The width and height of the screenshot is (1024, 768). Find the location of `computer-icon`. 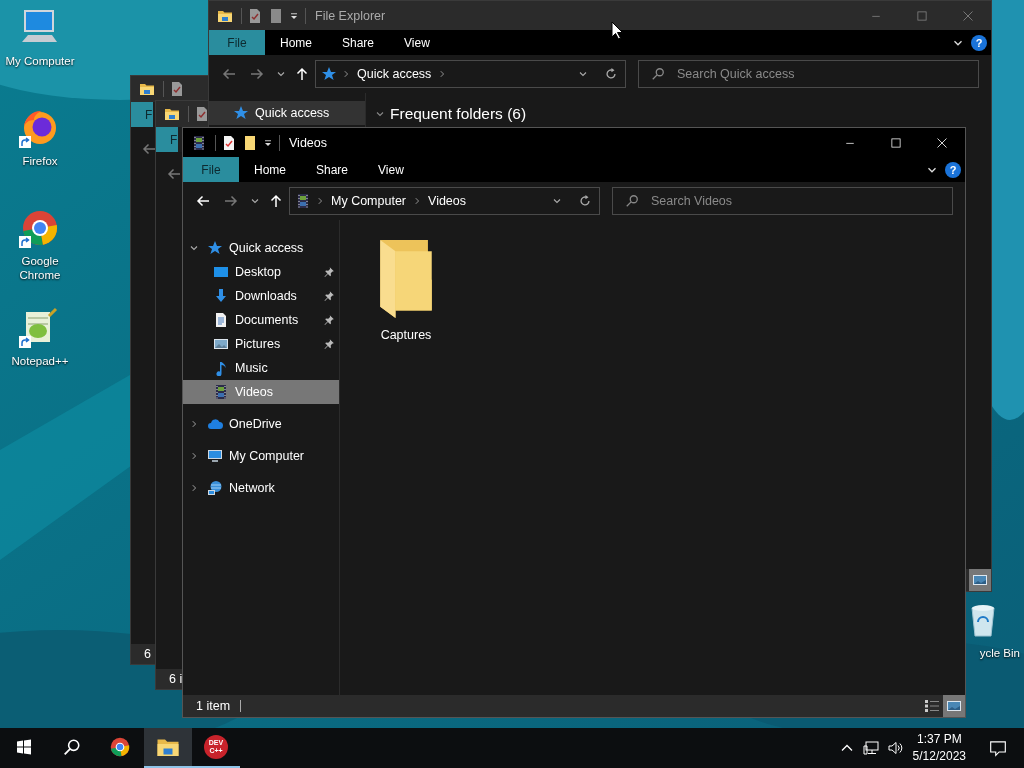

computer-icon is located at coordinates (215, 456).